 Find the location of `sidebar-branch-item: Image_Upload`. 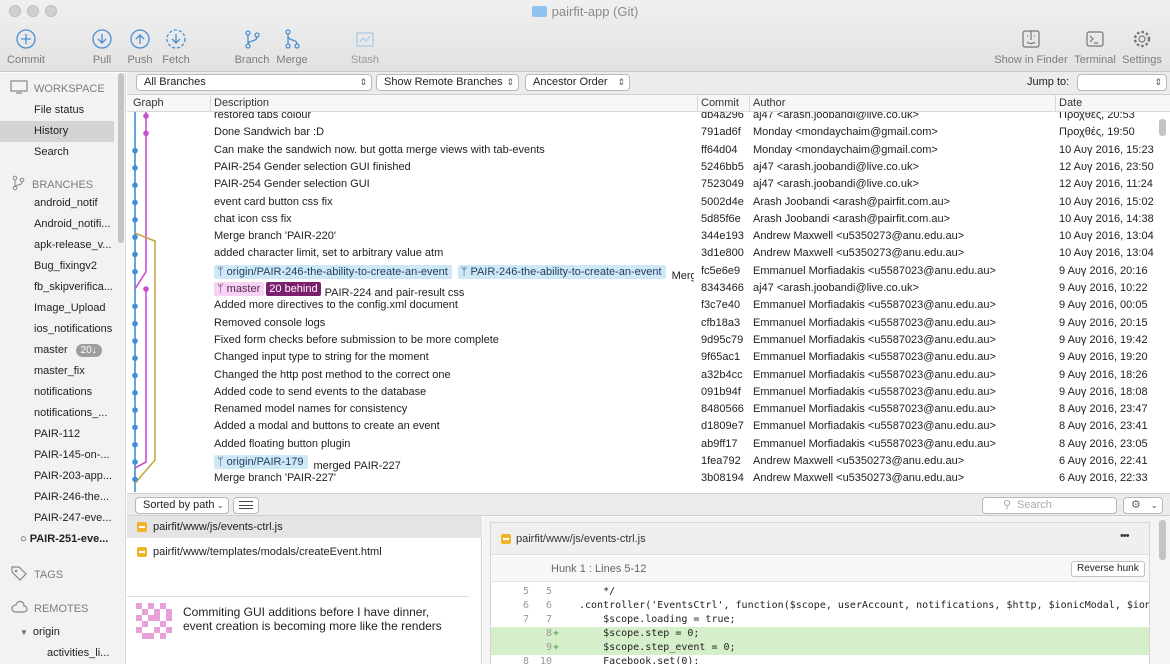

sidebar-branch-item: Image_Upload is located at coordinates (76, 308).